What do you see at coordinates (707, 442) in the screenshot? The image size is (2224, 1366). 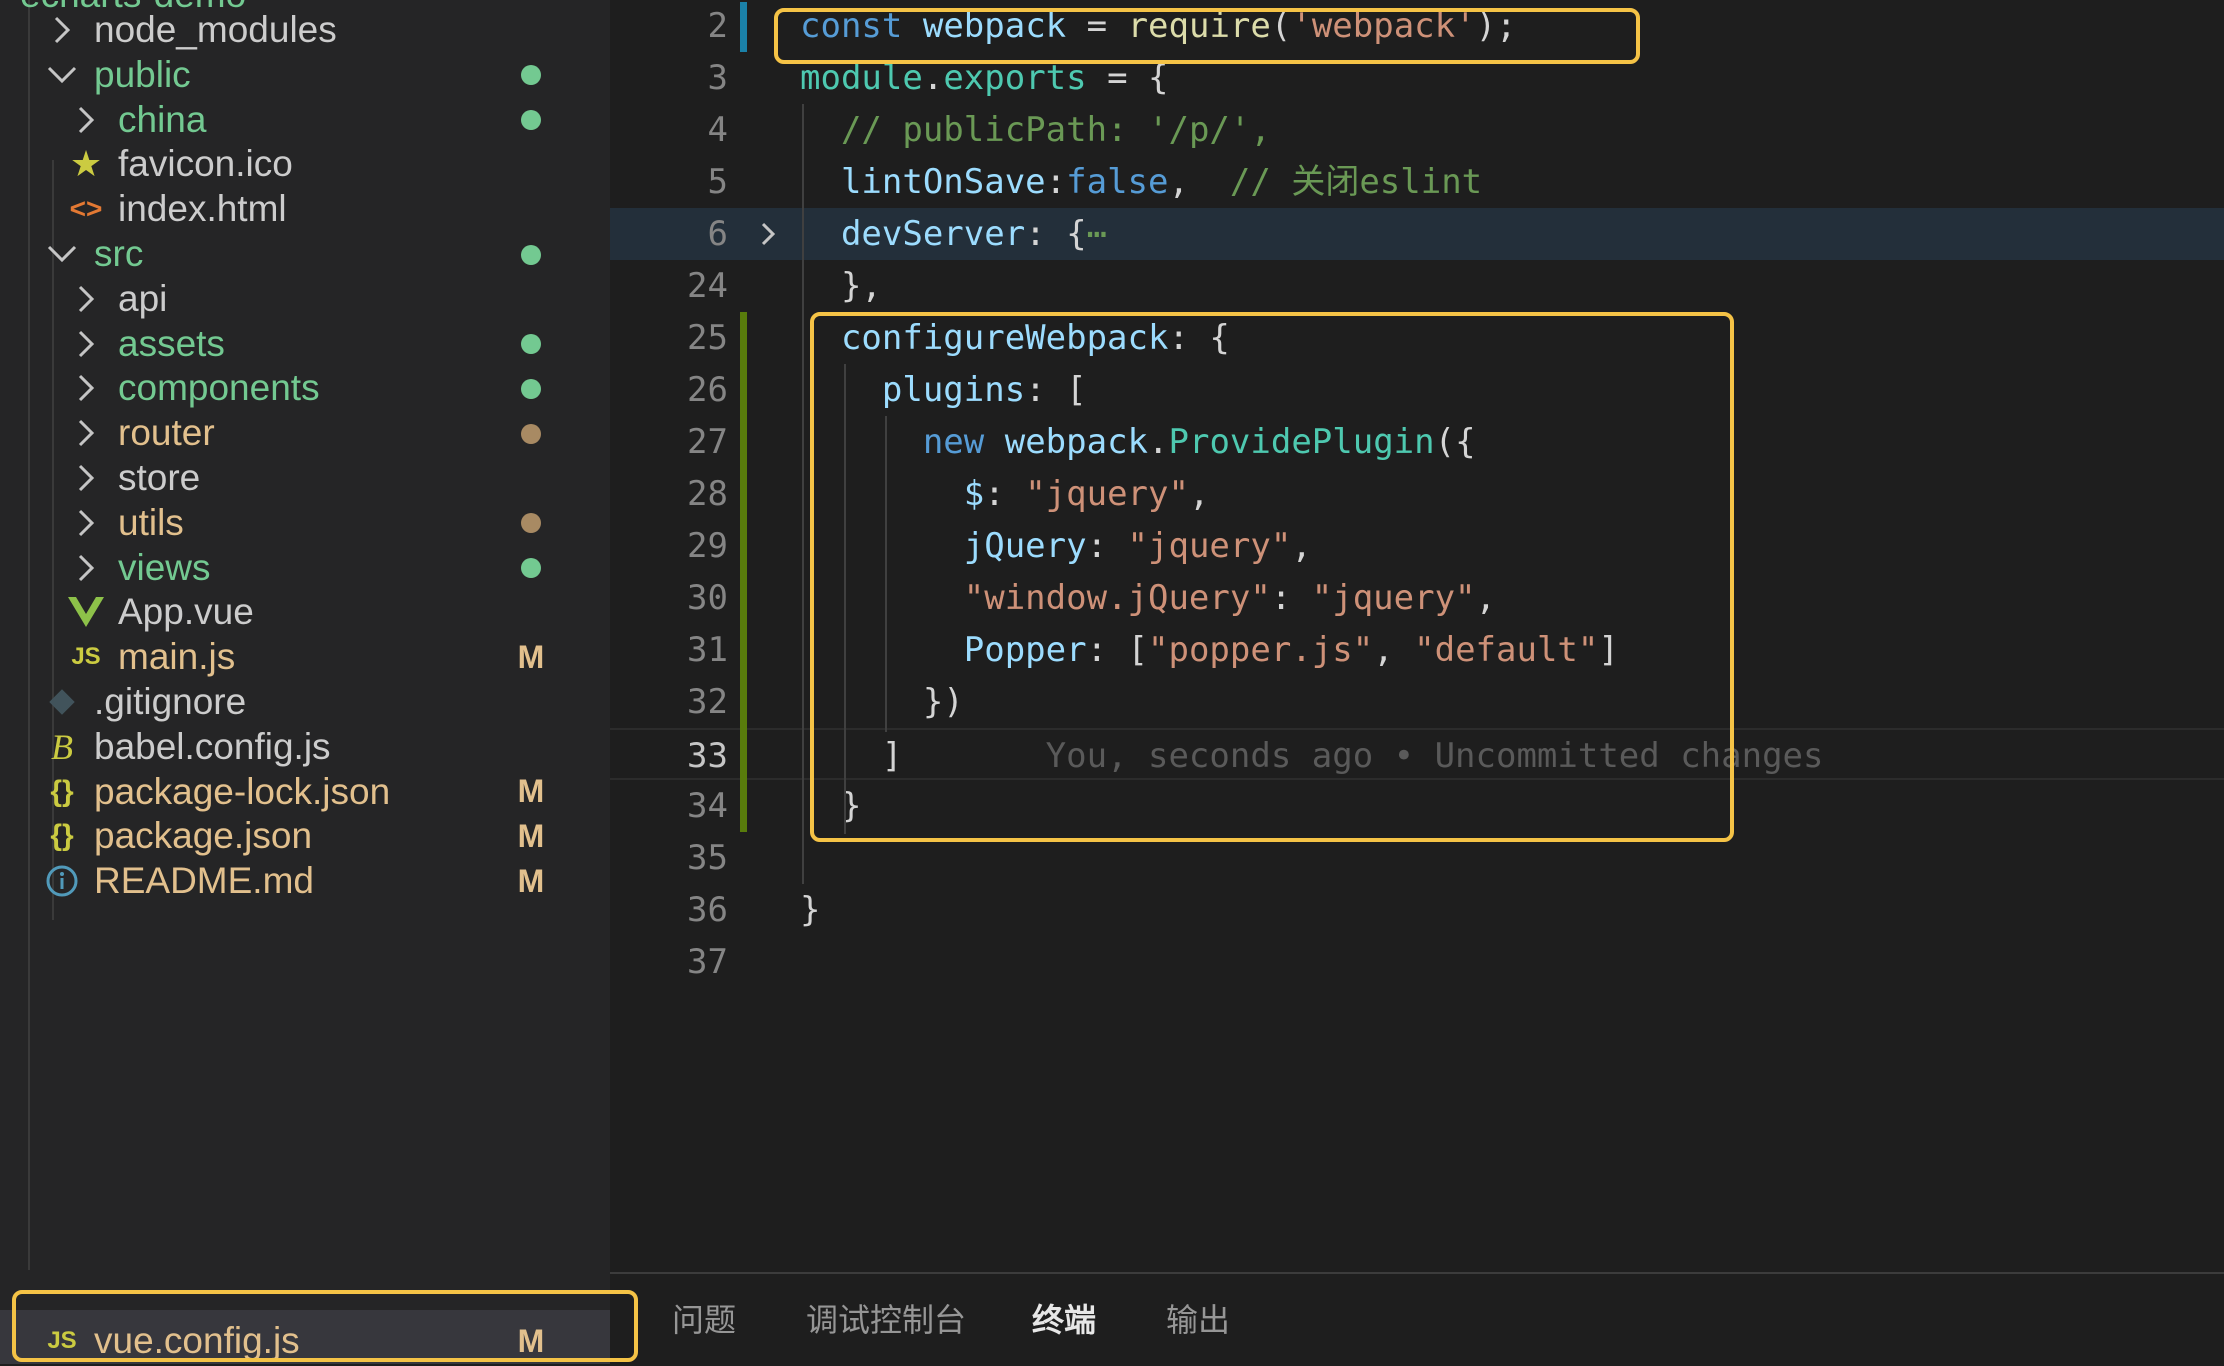 I see `line-number: 27` at bounding box center [707, 442].